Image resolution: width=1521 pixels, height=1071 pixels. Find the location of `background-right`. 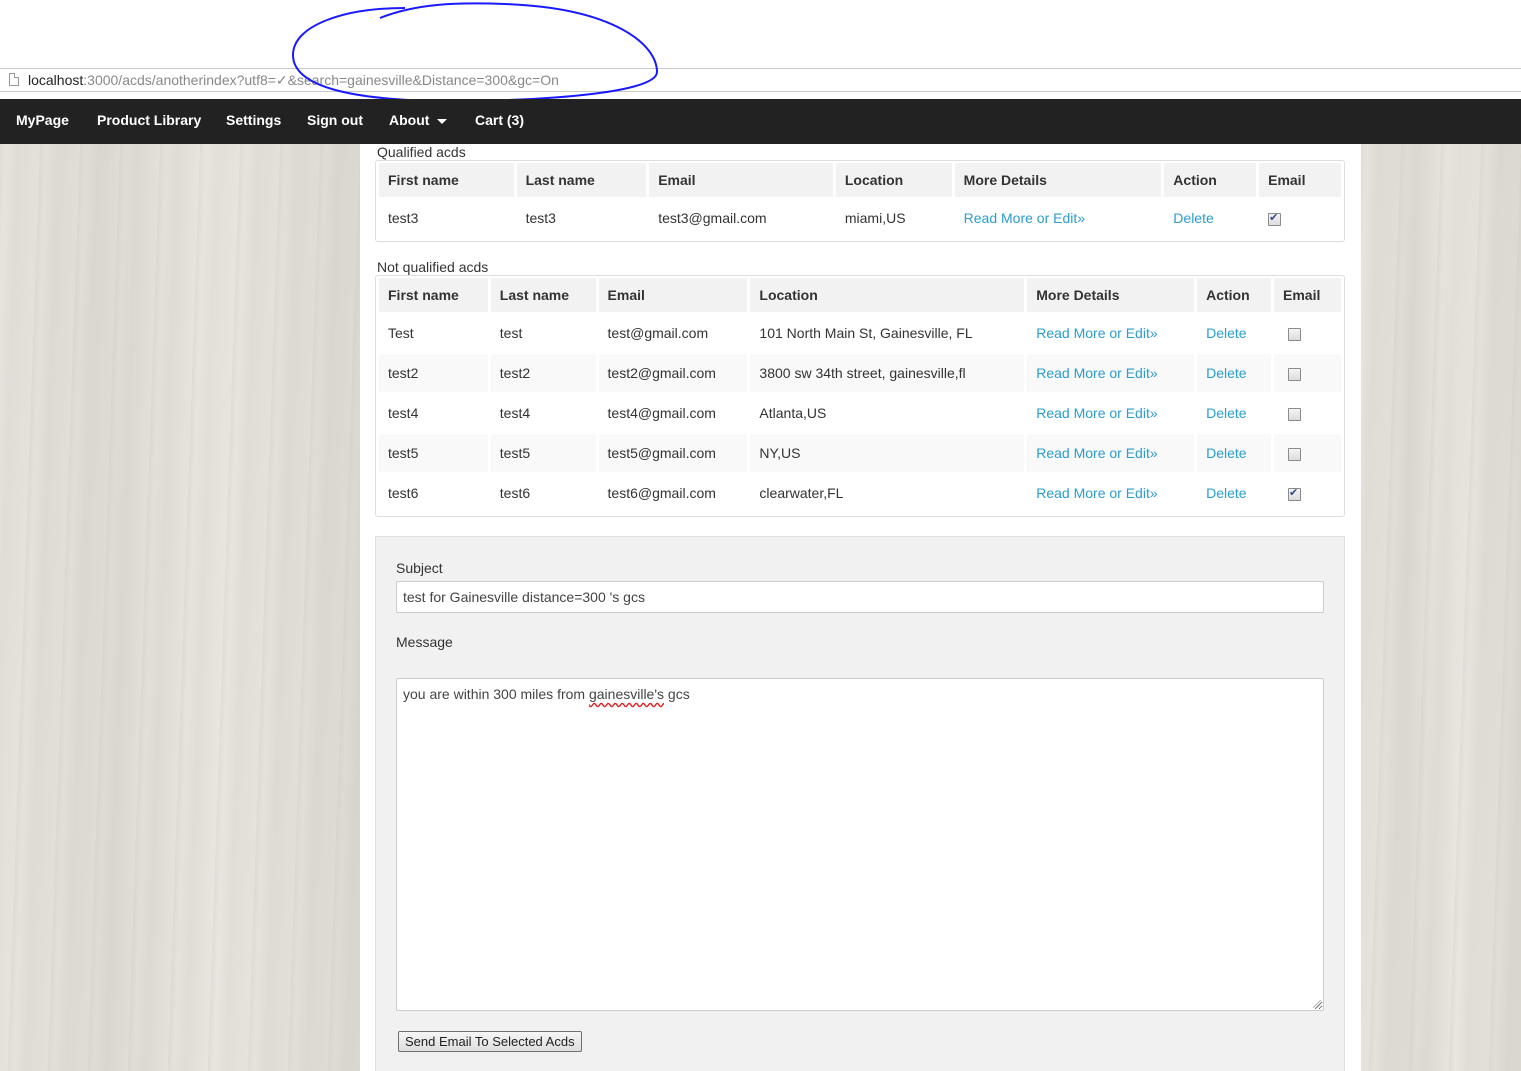

background-right is located at coordinates (1441, 607).